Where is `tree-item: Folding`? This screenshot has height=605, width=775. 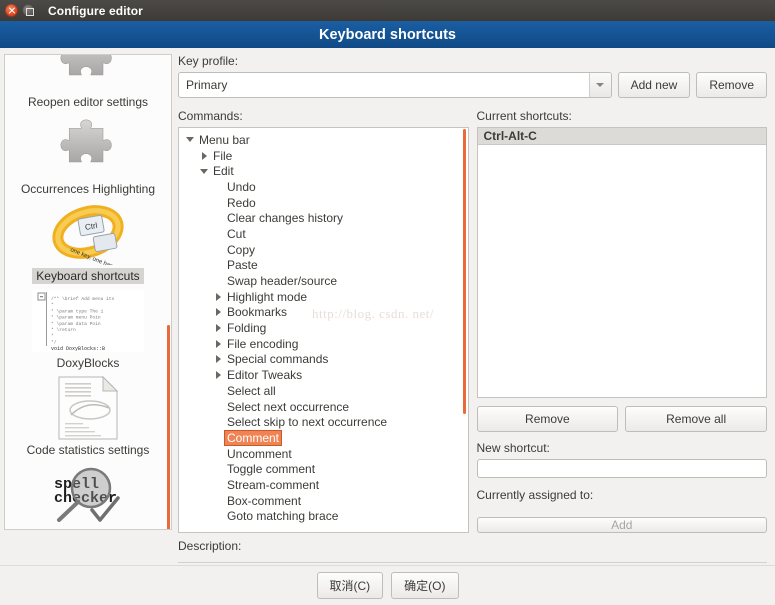 tree-item: Folding is located at coordinates (323, 328).